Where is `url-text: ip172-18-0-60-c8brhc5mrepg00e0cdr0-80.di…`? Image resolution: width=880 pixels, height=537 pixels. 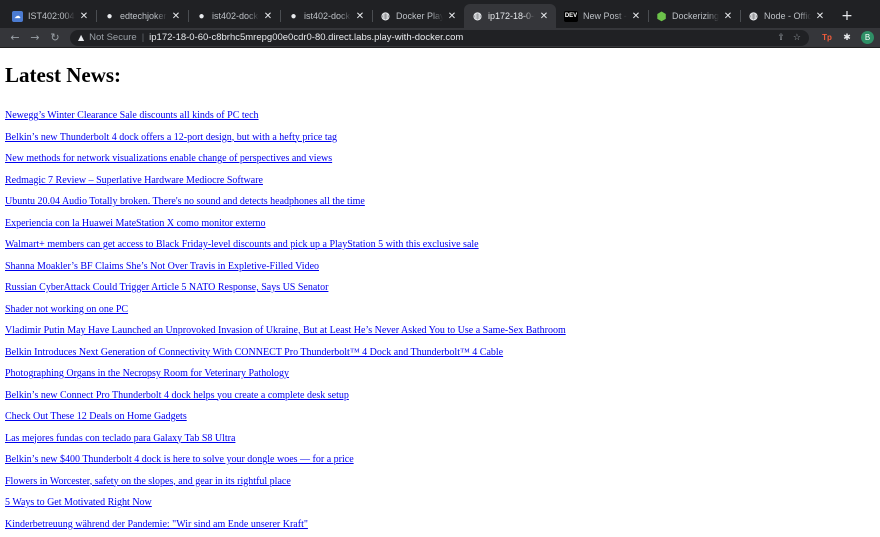
url-text: ip172-18-0-60-c8brhc5mrepg00e0cdr0-80.di… is located at coordinates (459, 37).